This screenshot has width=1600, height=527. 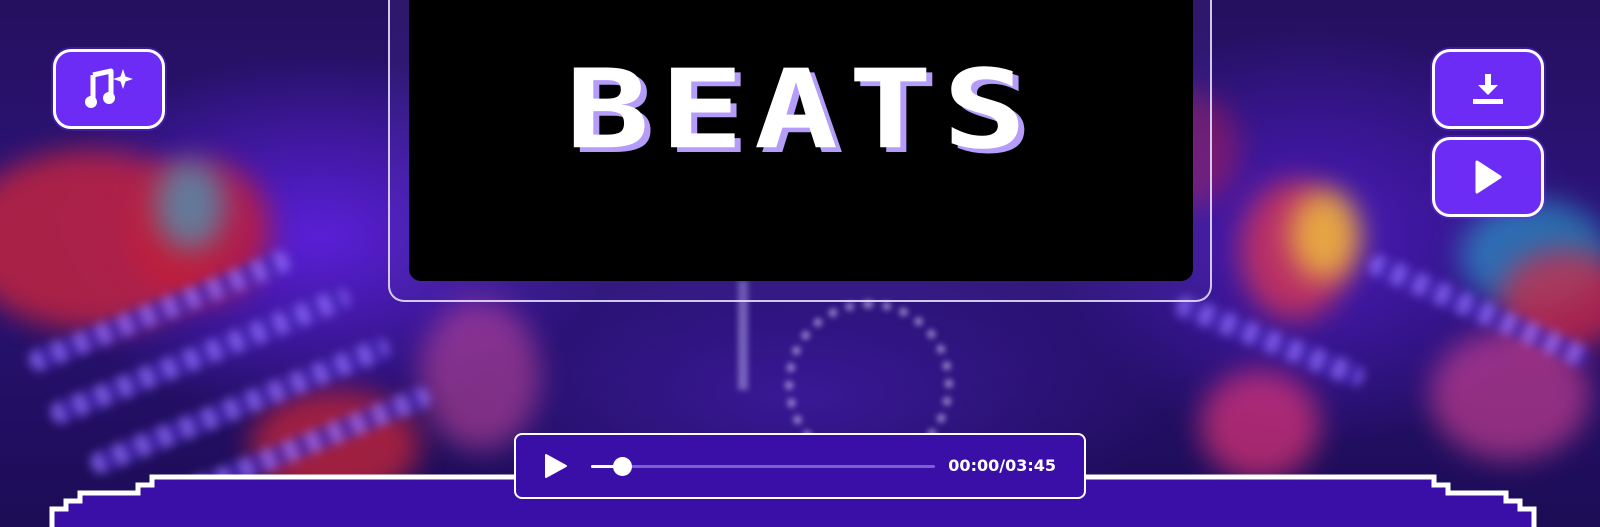 What do you see at coordinates (1002, 465) in the screenshot?
I see `time-display: 00:00/03:45` at bounding box center [1002, 465].